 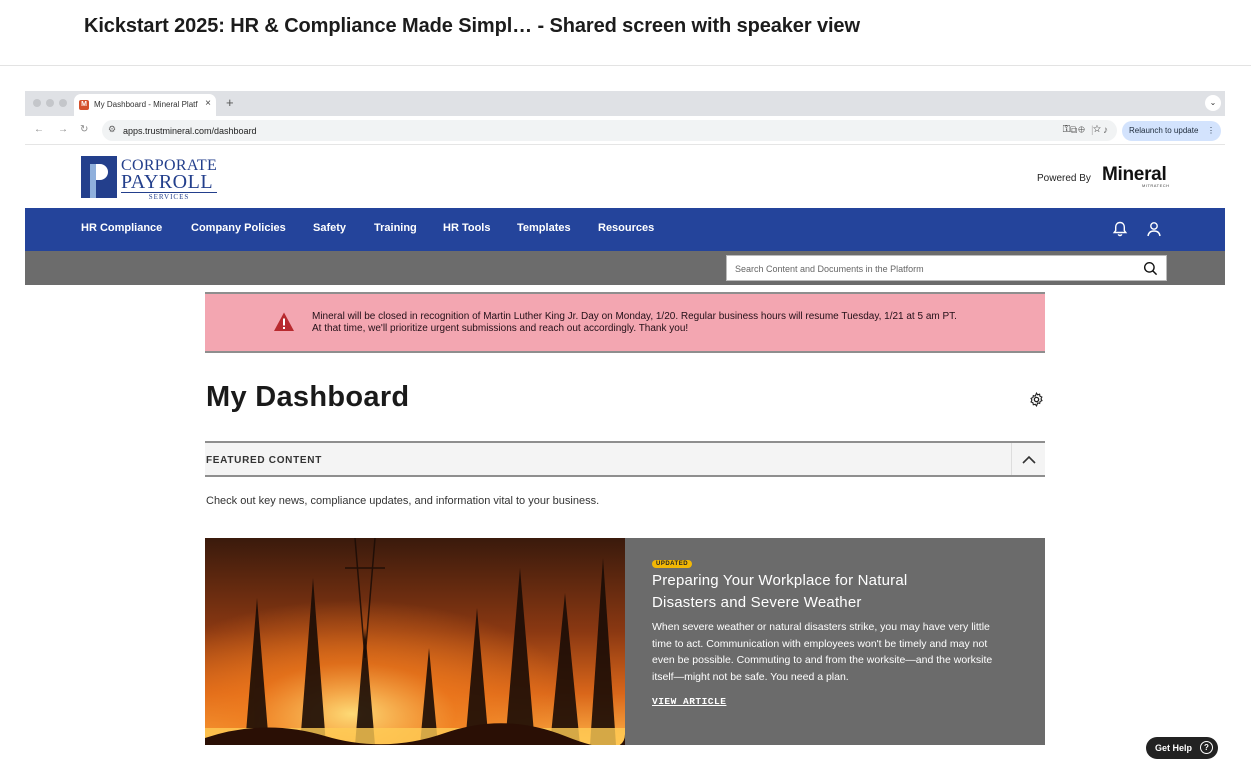 I want to click on cps-logo-mark-icon, so click(x=99, y=177).